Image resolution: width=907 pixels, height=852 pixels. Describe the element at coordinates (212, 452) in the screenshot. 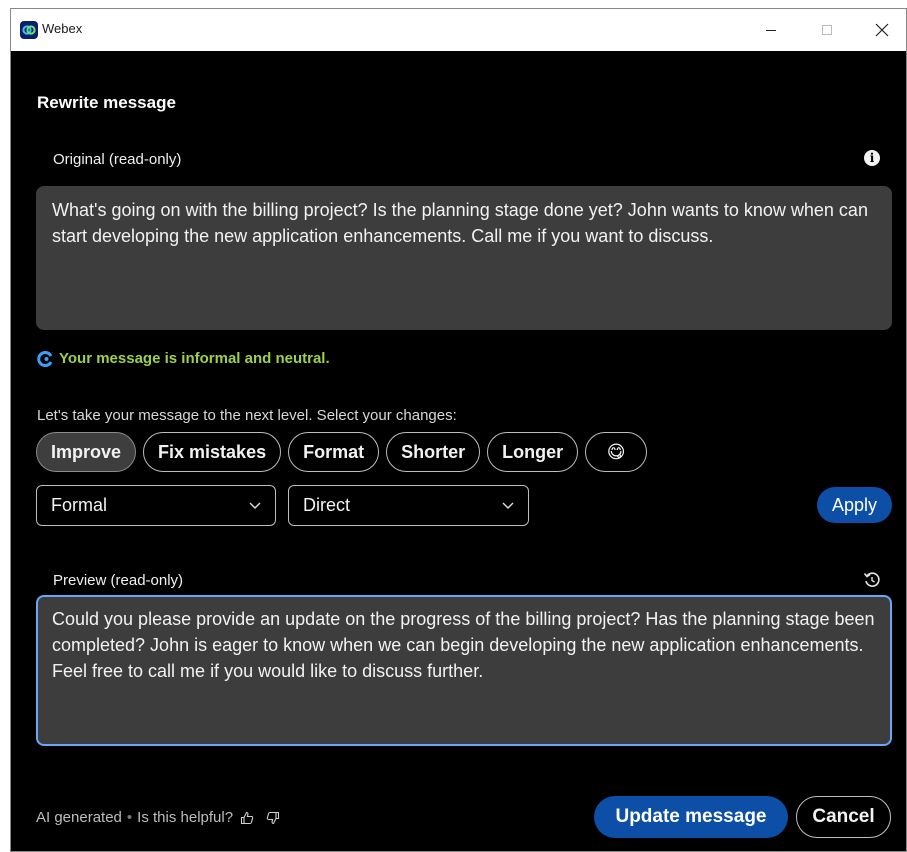

I see `chip-fix-mistakes: Fix mistakes` at that location.